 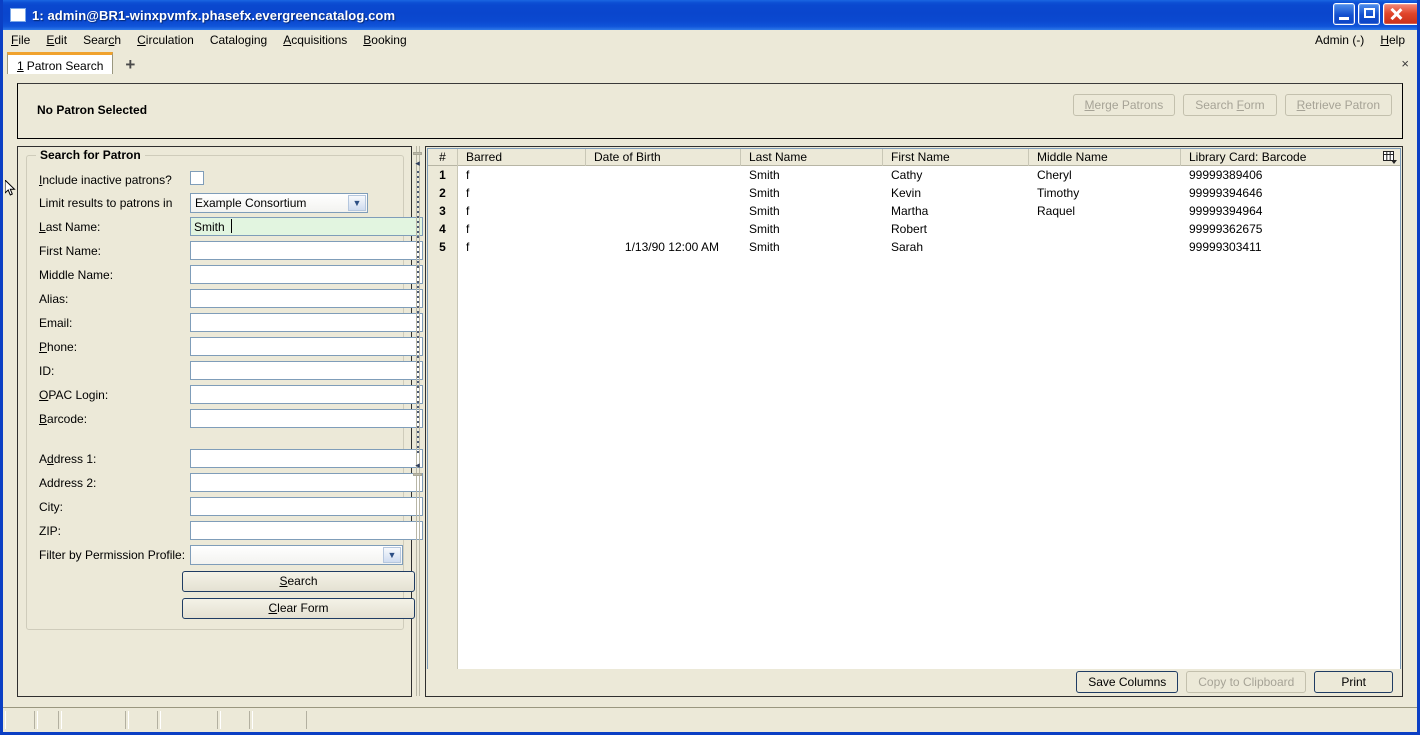 I want to click on cell-first-name: Cathy, so click(x=907, y=175).